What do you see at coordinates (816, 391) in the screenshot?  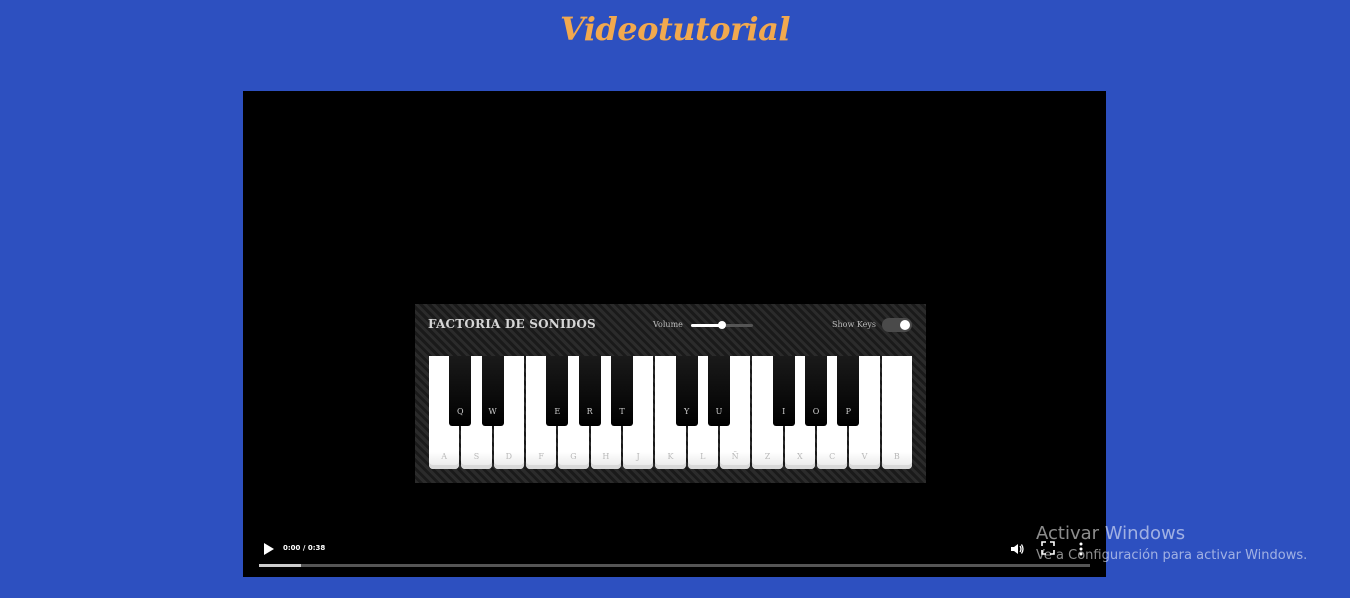 I see `piano-black-key: O` at bounding box center [816, 391].